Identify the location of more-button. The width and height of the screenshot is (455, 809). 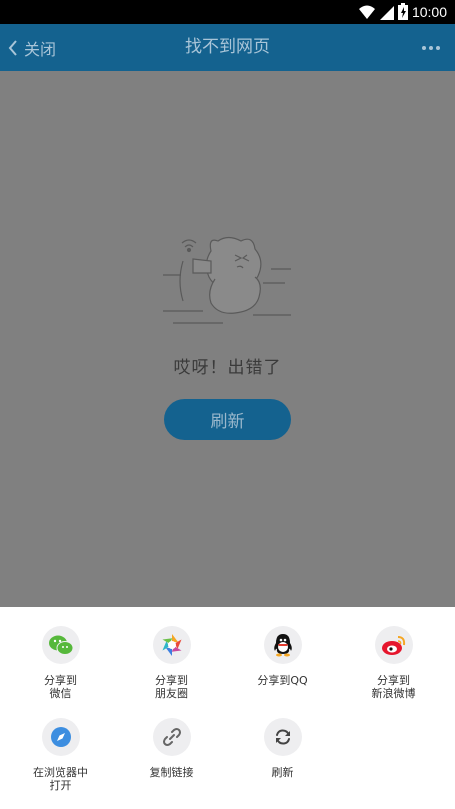
(431, 48).